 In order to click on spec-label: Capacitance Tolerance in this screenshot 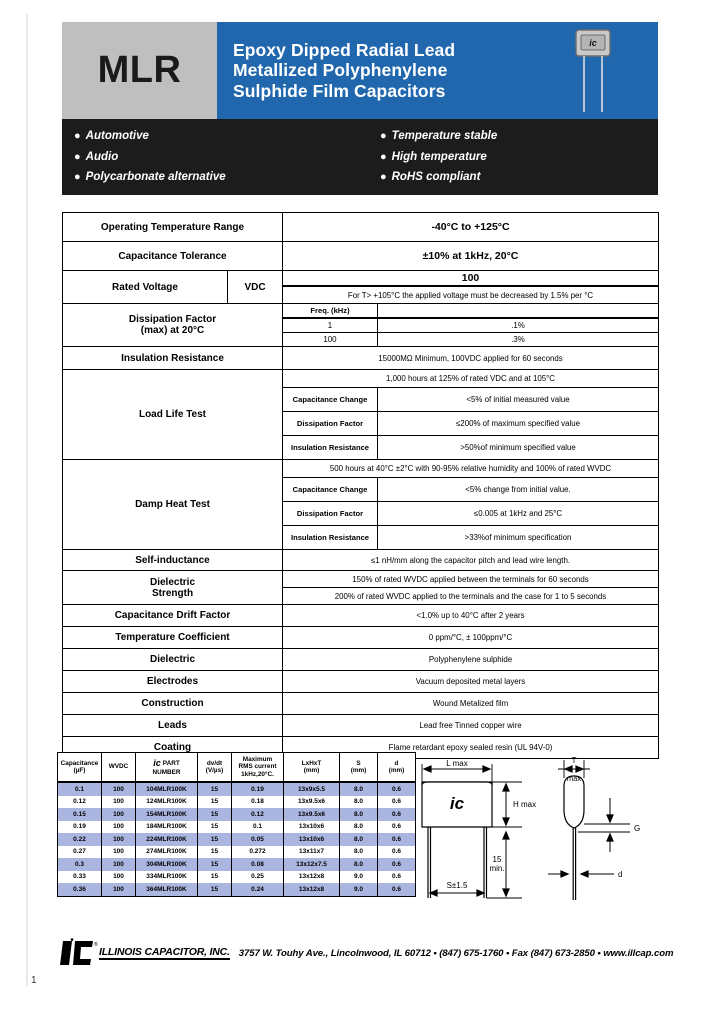, I will do `click(172, 256)`.